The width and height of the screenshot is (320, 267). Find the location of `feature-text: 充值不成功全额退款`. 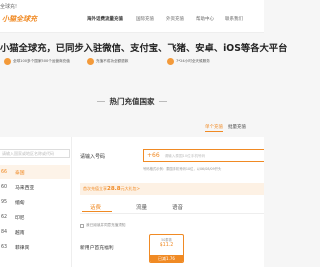

feature-text: 充值不成功全额退款 is located at coordinates (112, 61).